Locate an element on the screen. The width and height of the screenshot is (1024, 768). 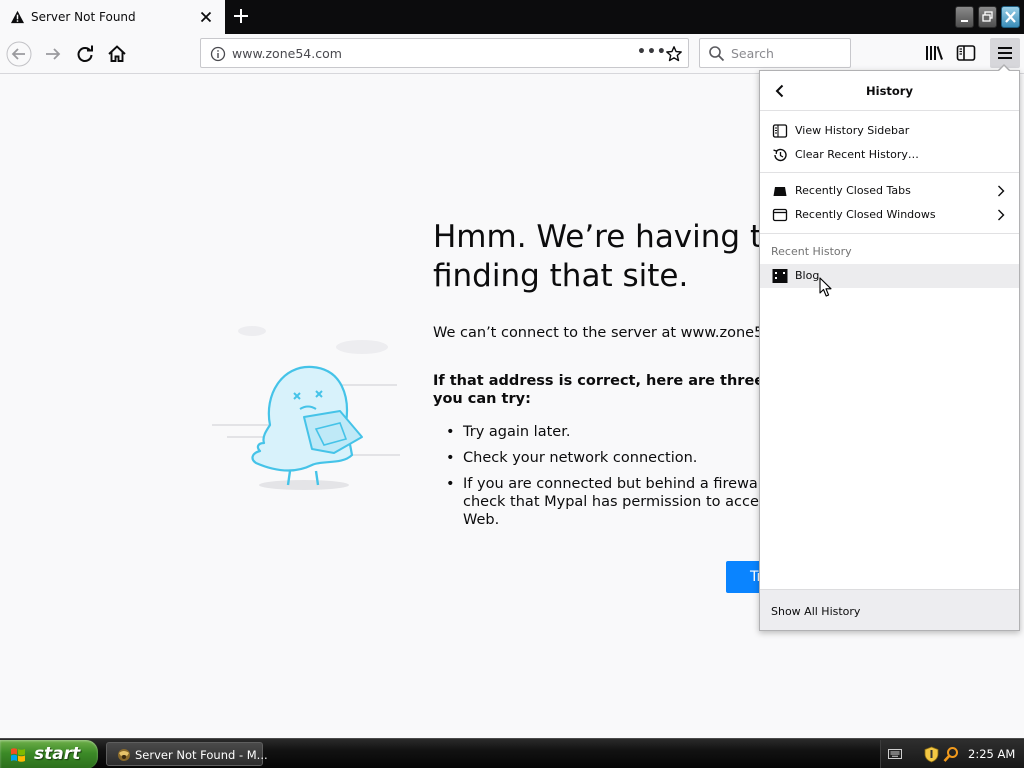
view-history-sidebar-item: View History Sidebar is located at coordinates (889, 131).